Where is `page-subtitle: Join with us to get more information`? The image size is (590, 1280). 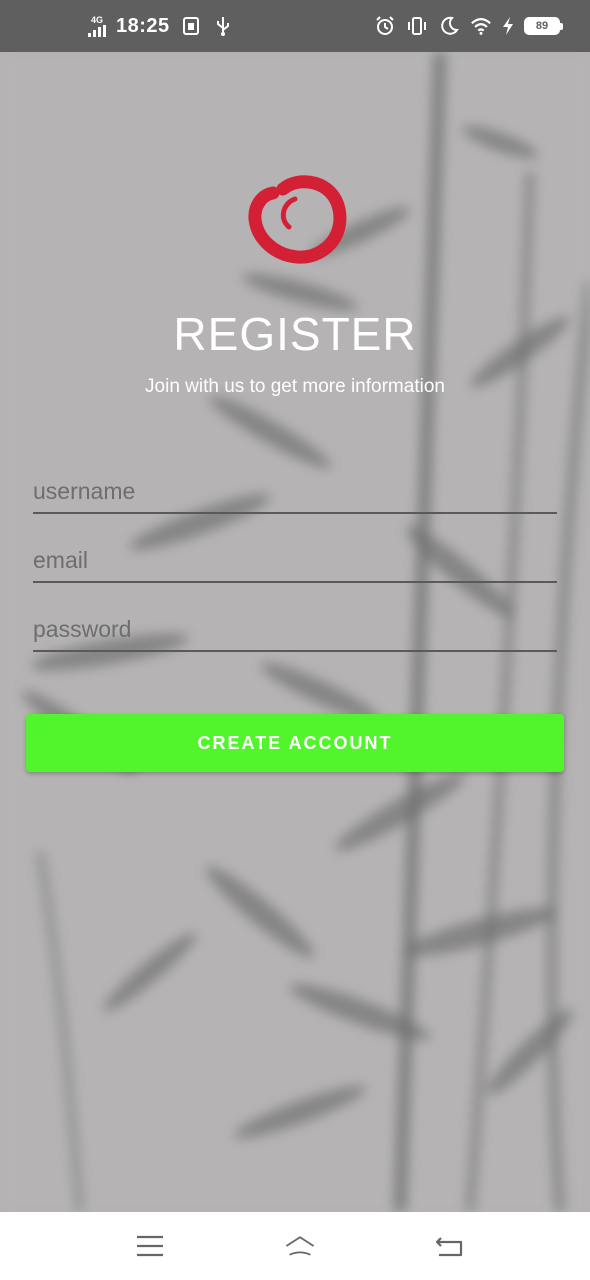 page-subtitle: Join with us to get more information is located at coordinates (295, 386).